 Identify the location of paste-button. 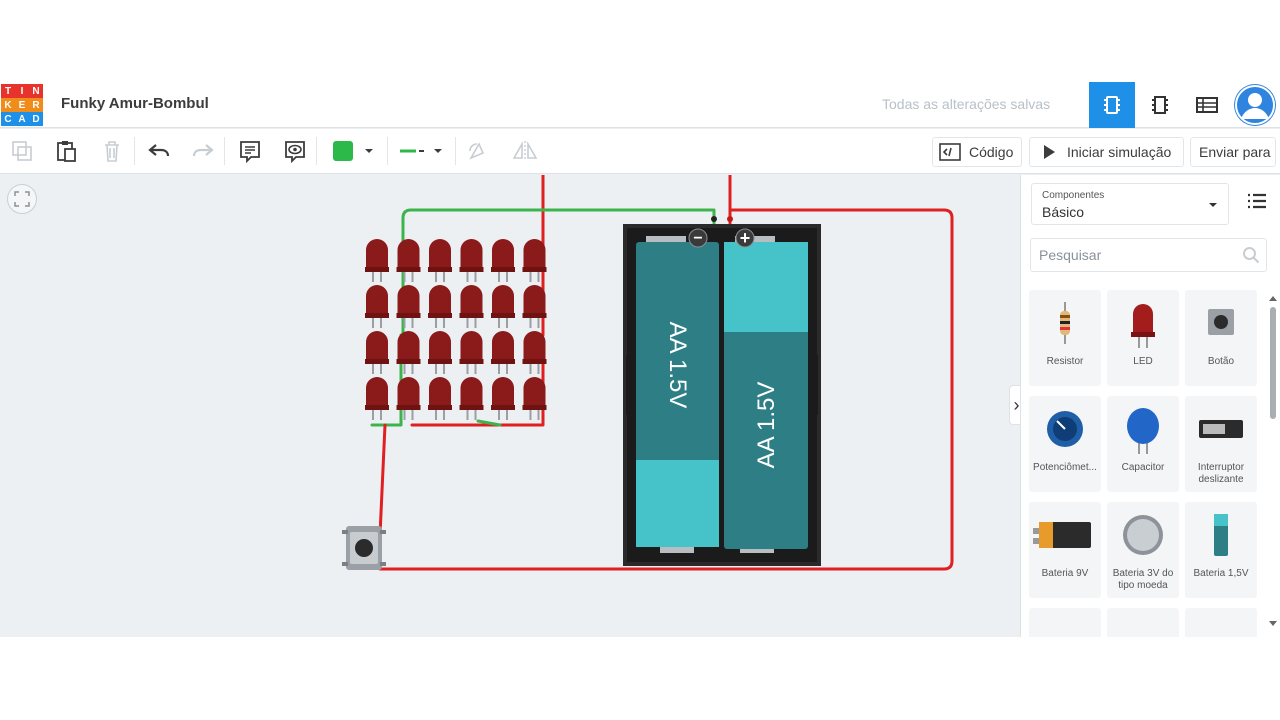
(66, 151).